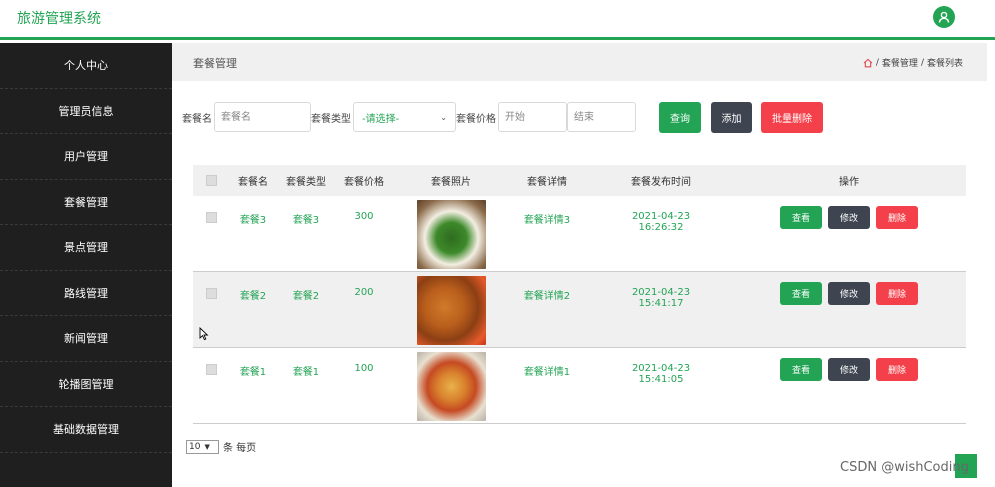  What do you see at coordinates (900, 62) in the screenshot?
I see `breadcrumb-item: 套餐管理` at bounding box center [900, 62].